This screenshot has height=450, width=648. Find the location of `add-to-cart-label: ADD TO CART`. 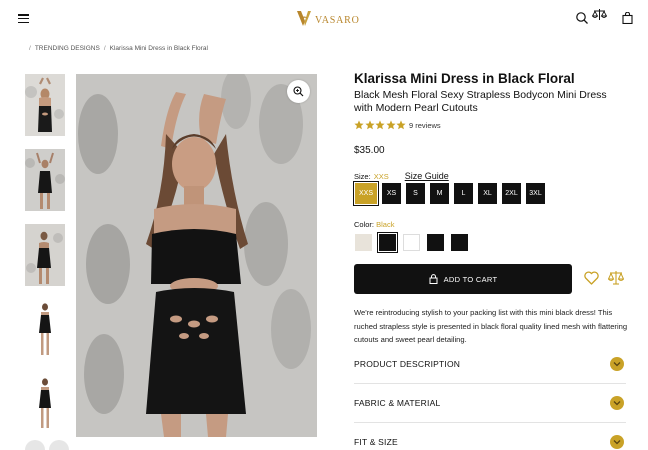

add-to-cart-label: ADD TO CART is located at coordinates (470, 279).